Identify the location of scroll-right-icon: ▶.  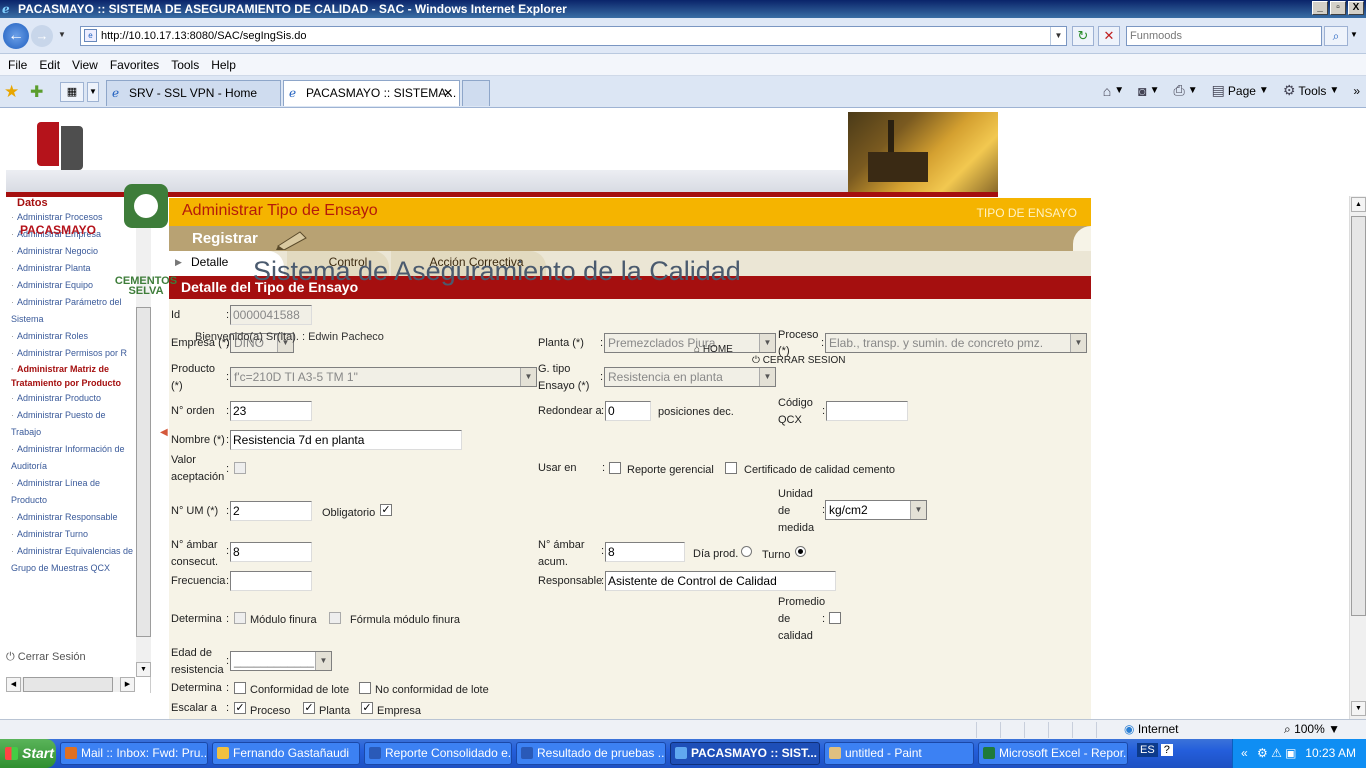
(127, 684).